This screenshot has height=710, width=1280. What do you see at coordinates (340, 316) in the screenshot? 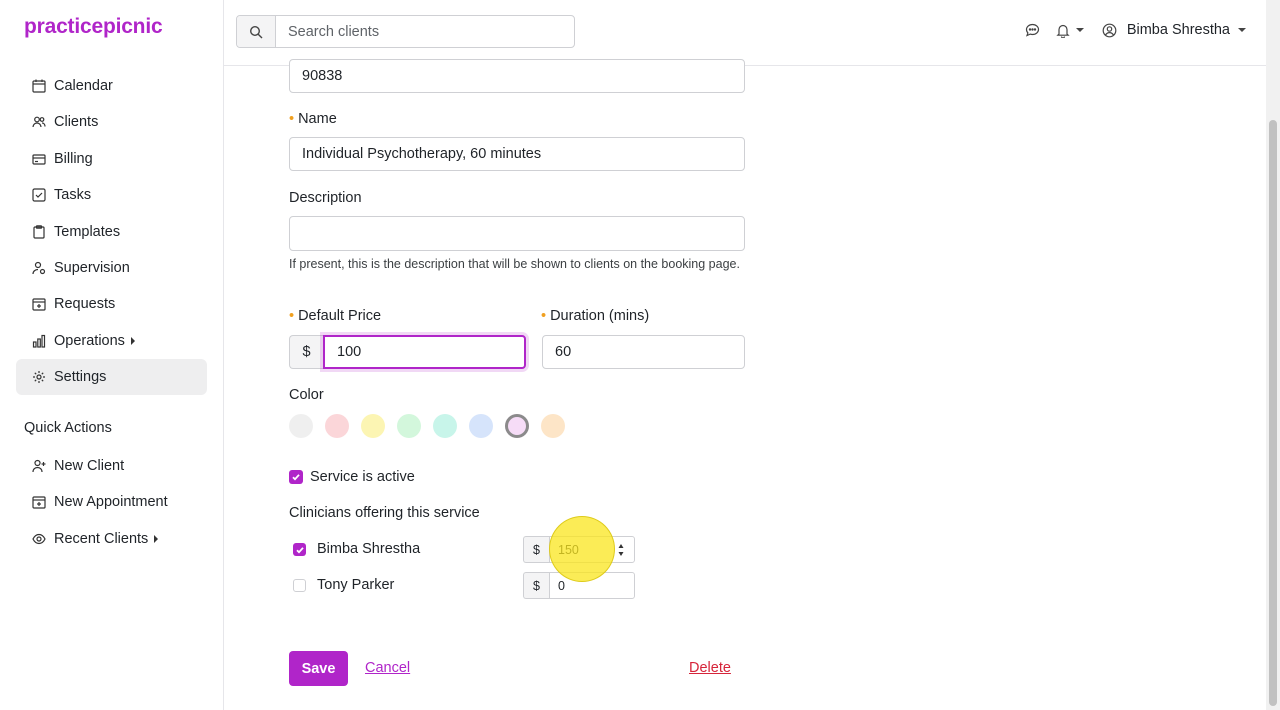
I see `default-price-label-text: Default Price` at bounding box center [340, 316].